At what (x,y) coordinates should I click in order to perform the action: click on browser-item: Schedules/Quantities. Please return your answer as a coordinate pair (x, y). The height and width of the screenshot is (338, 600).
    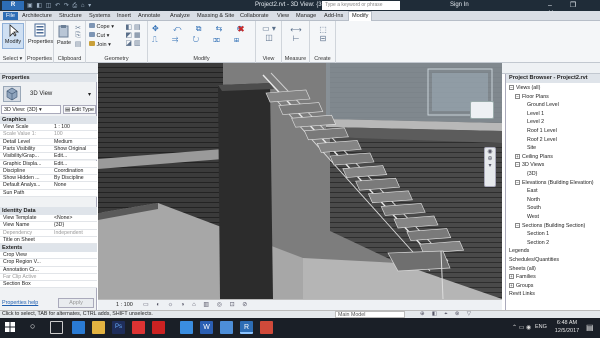
    Looking at the image, I should click on (534, 260).